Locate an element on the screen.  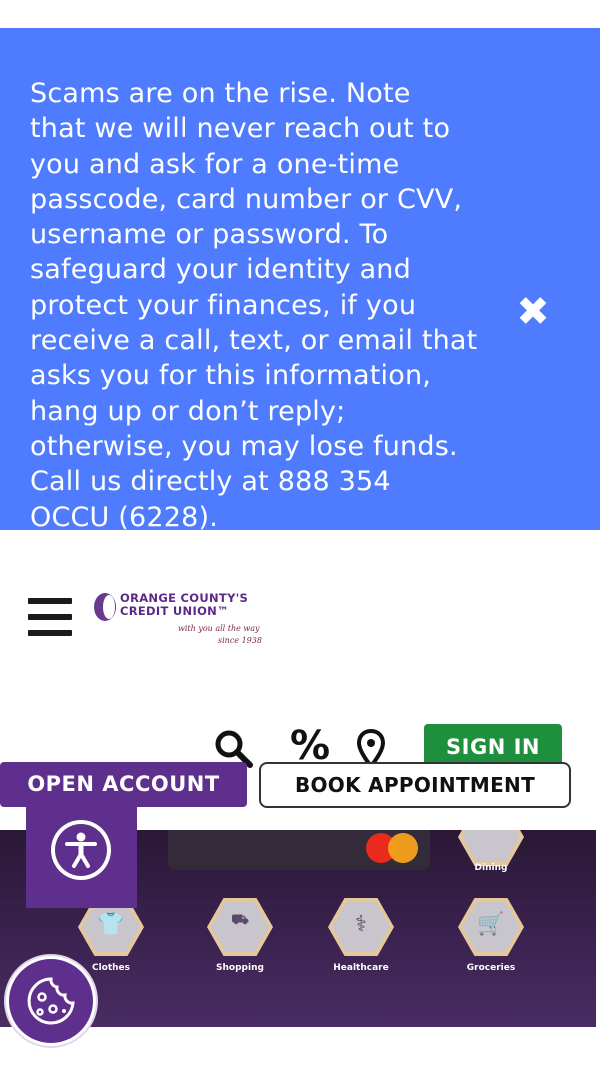
alert-line: OCCU (6228). is located at coordinates (124, 517).